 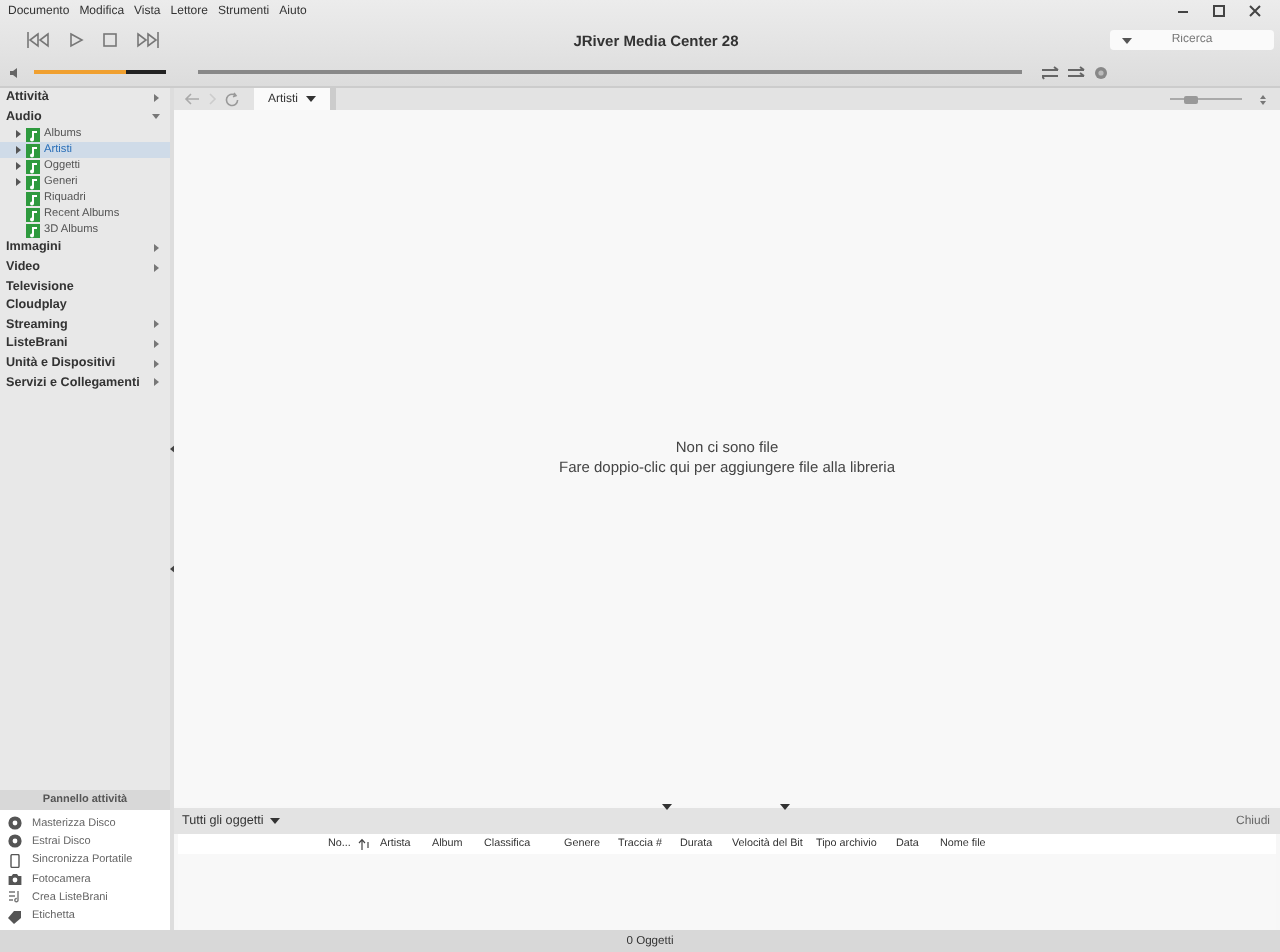 What do you see at coordinates (15, 879) in the screenshot?
I see `camera-icon` at bounding box center [15, 879].